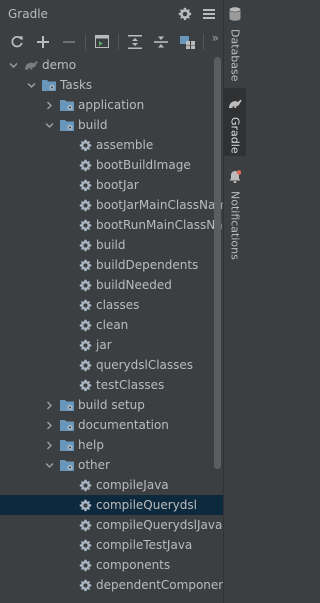 This screenshot has width=320, height=603. What do you see at coordinates (111, 425) in the screenshot?
I see `tree-node-row: documentation` at bounding box center [111, 425].